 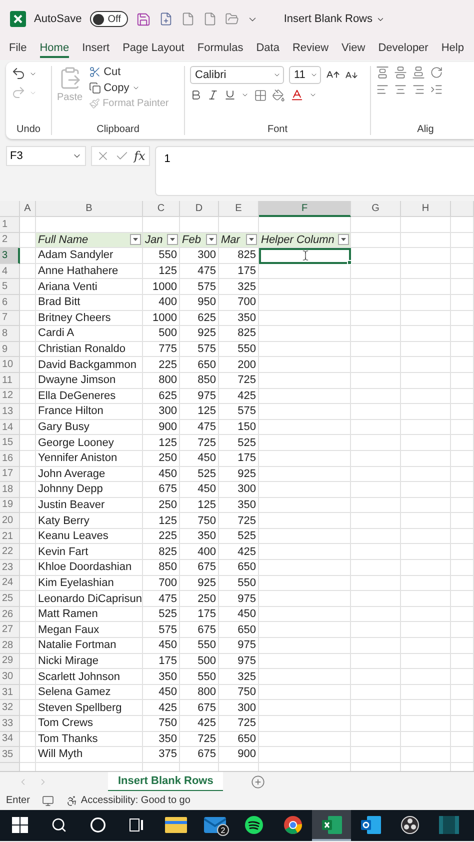 I want to click on cancel-button, so click(x=103, y=156).